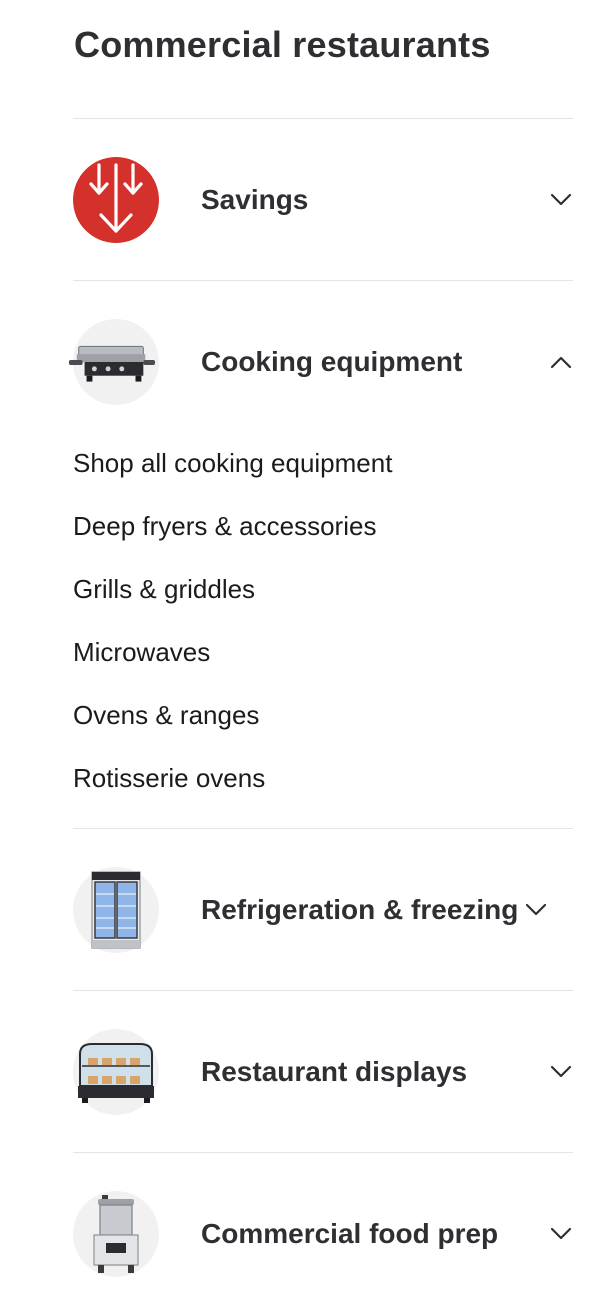 The width and height of the screenshot is (616, 1304). I want to click on category-label: Restaurant displays, so click(334, 1071).